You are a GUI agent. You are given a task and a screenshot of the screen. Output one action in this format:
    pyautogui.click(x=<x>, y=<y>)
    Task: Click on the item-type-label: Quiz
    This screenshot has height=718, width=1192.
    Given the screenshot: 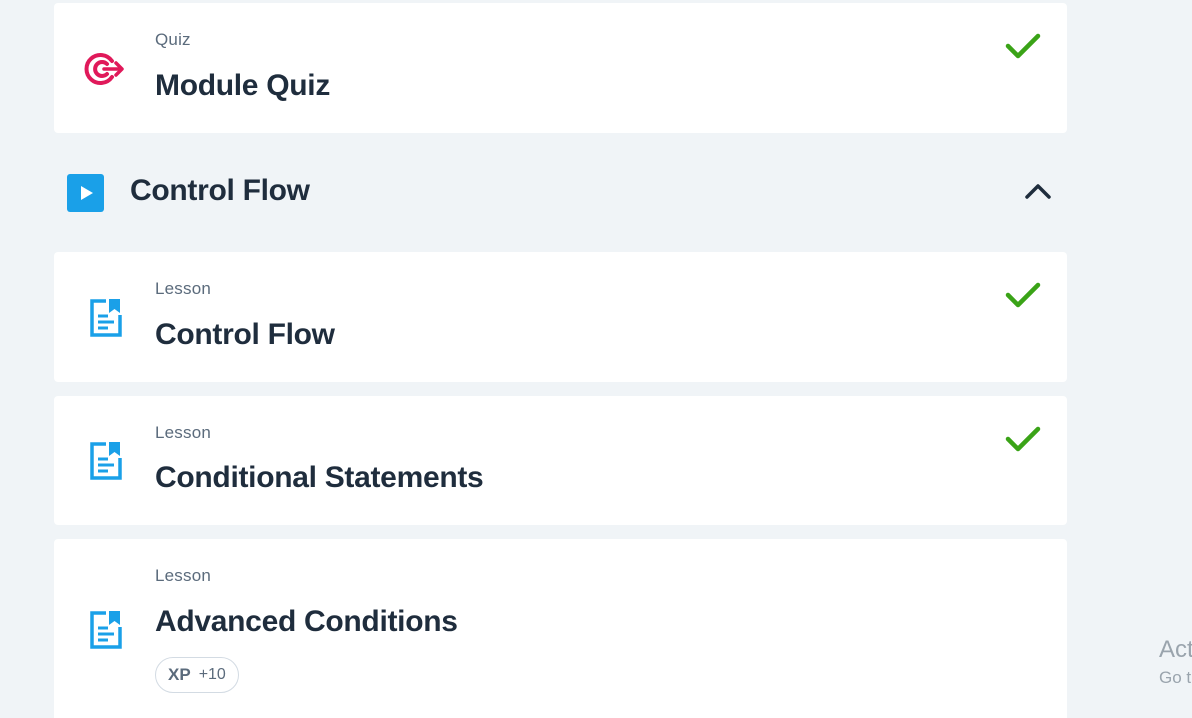 What is the action you would take?
    pyautogui.click(x=173, y=39)
    